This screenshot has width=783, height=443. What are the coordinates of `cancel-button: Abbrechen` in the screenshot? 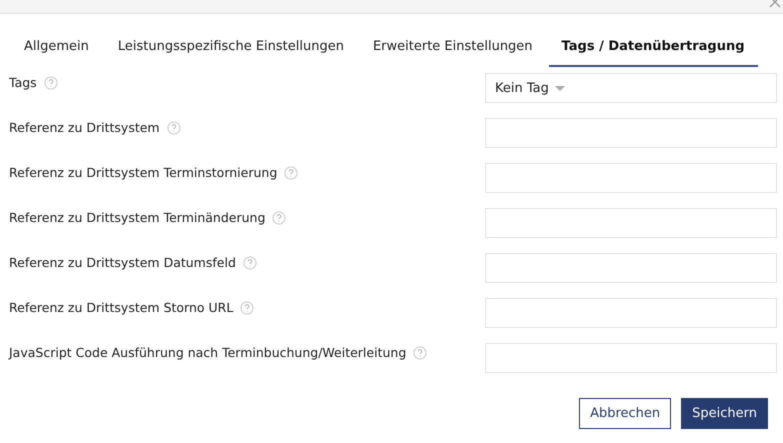 It's located at (625, 413).